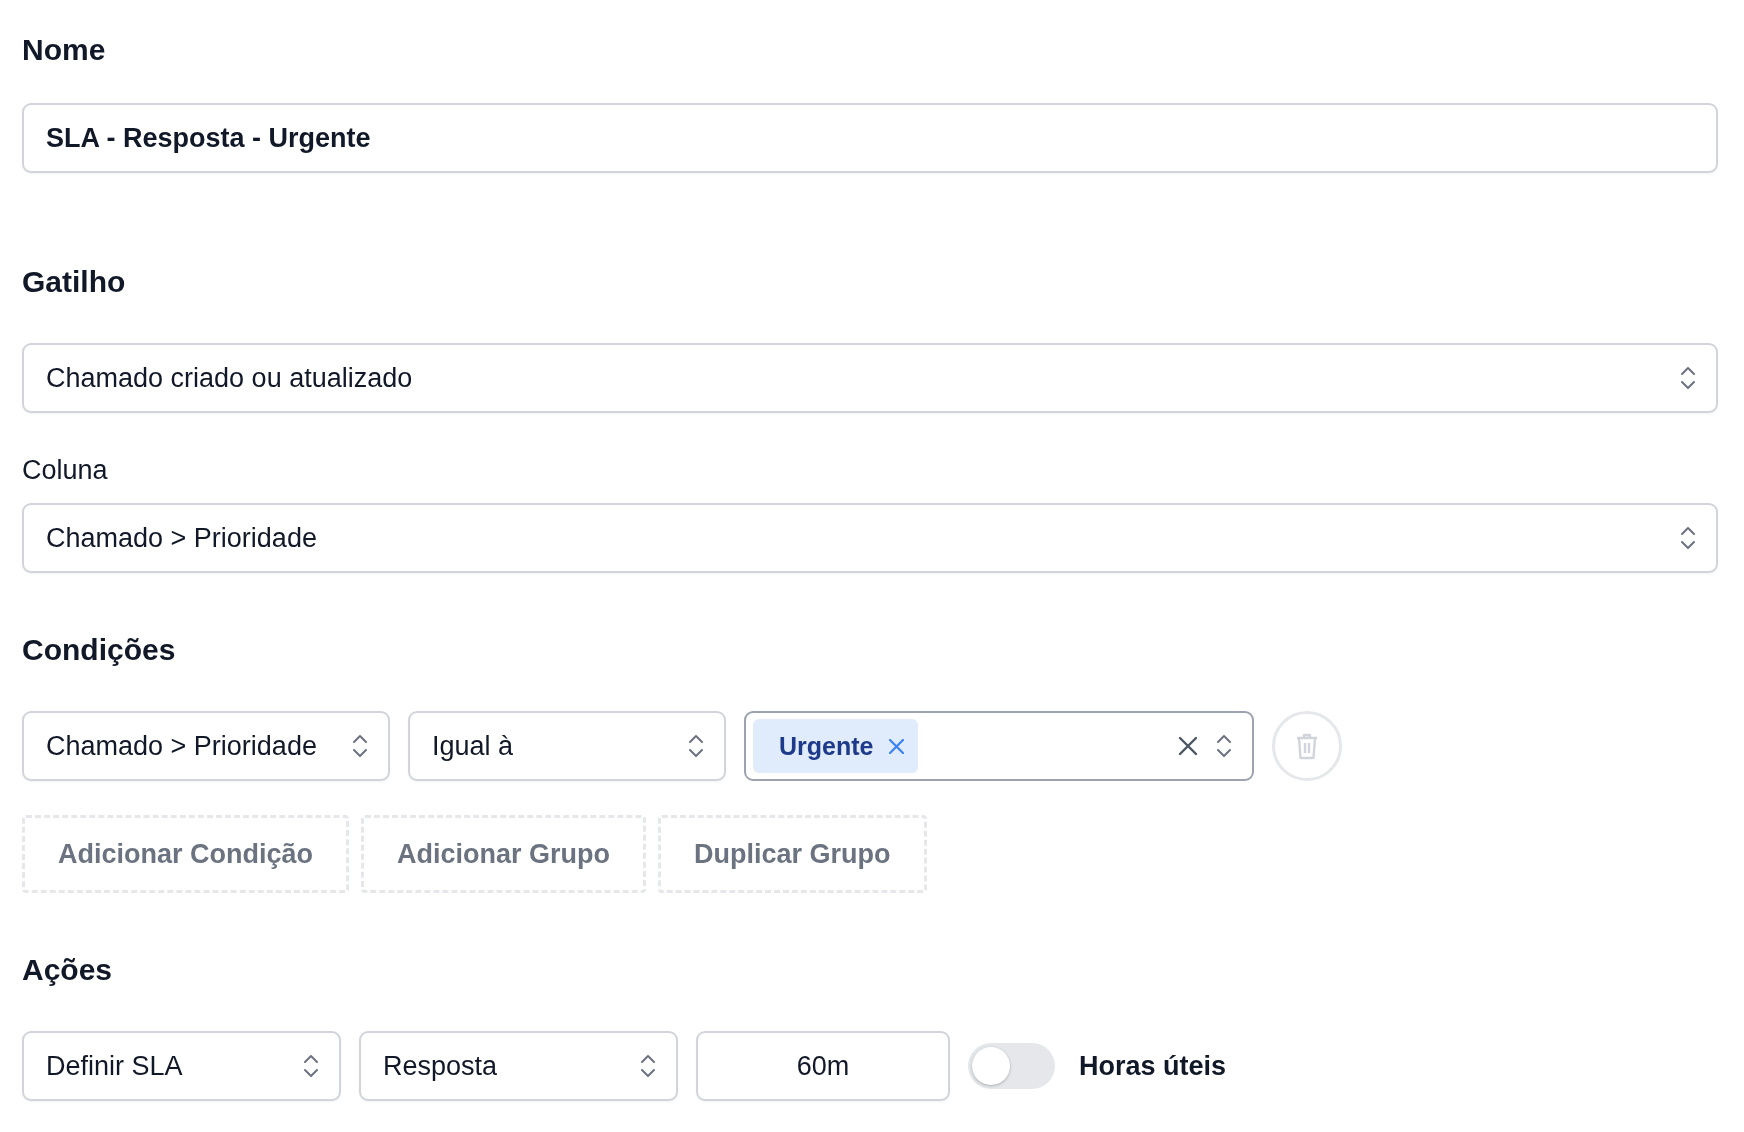 This screenshot has height=1132, width=1744. I want to click on select-field: Resposta, so click(518, 1066).